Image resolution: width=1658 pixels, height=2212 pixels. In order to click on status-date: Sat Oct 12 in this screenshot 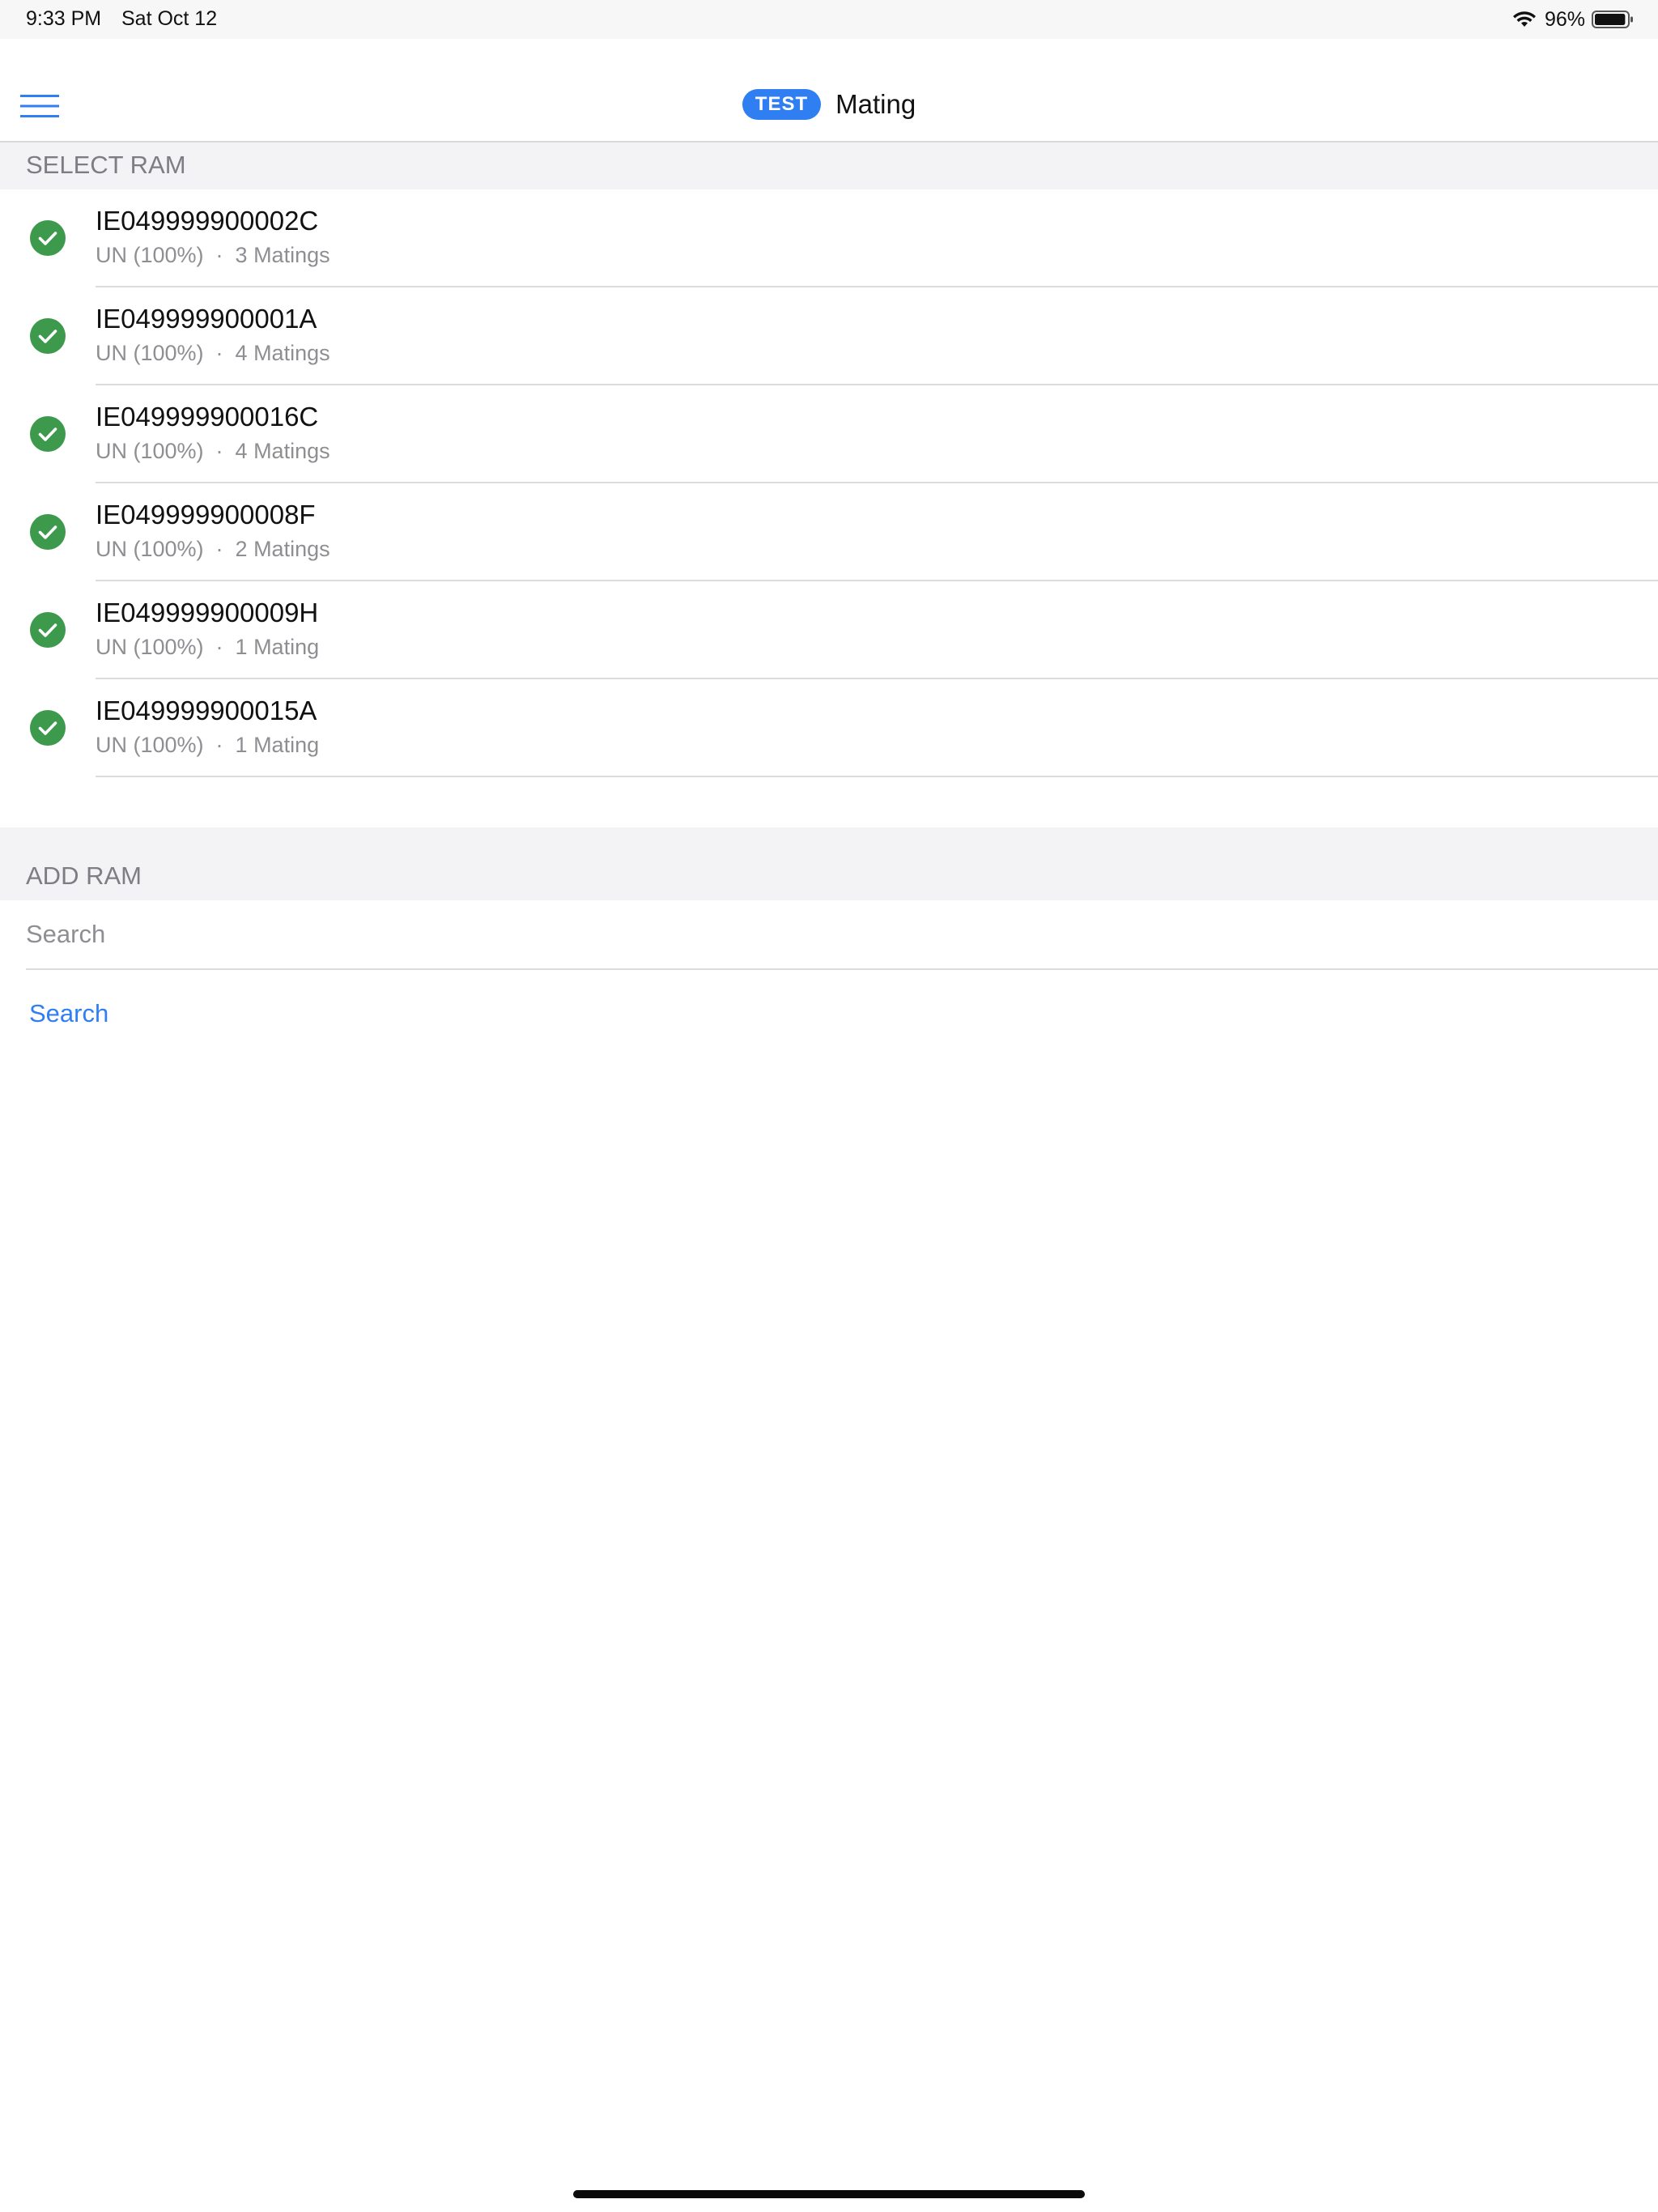, I will do `click(169, 19)`.